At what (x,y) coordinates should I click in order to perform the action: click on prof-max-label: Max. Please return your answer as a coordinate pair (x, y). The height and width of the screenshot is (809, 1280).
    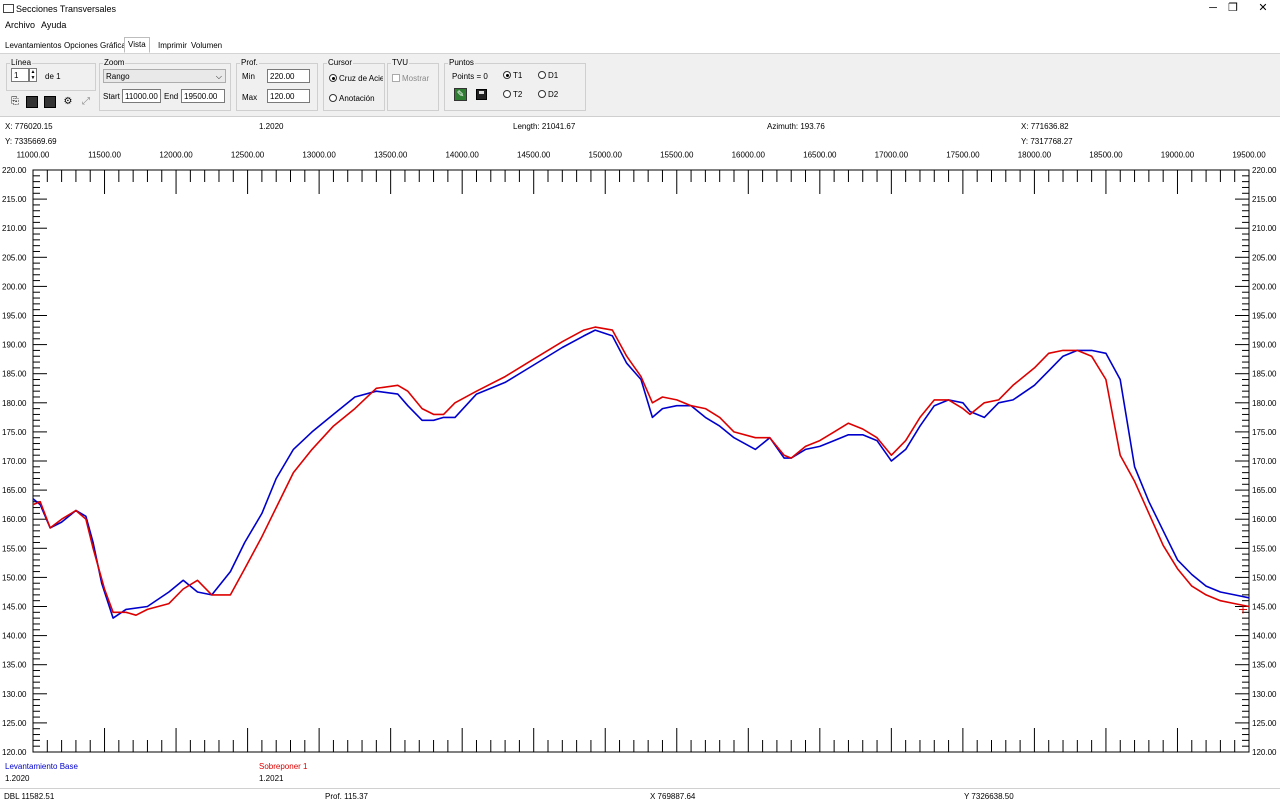
    Looking at the image, I should click on (250, 97).